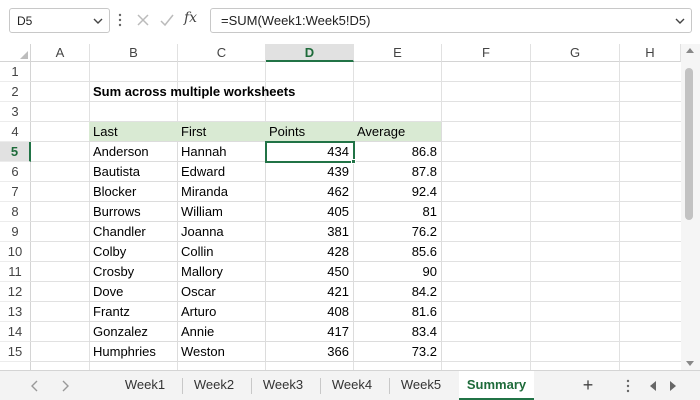 The image size is (700, 400). I want to click on cell-first: Arturo, so click(221, 312).